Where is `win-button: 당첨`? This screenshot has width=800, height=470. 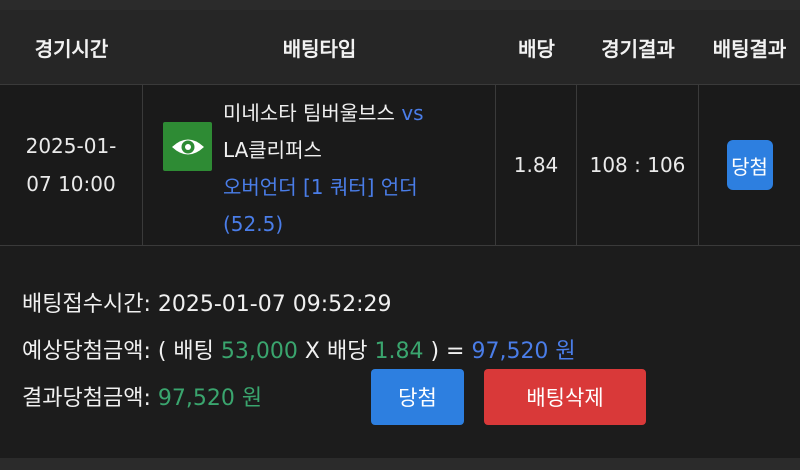 win-button: 당첨 is located at coordinates (417, 397).